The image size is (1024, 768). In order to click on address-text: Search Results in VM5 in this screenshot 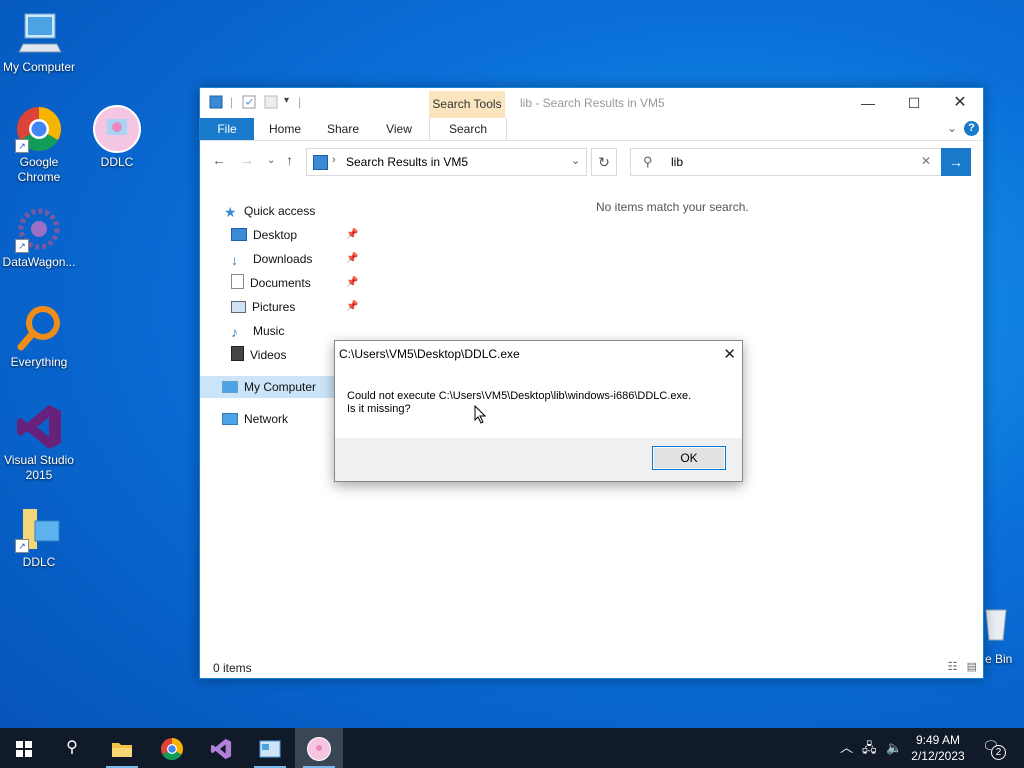, I will do `click(407, 162)`.